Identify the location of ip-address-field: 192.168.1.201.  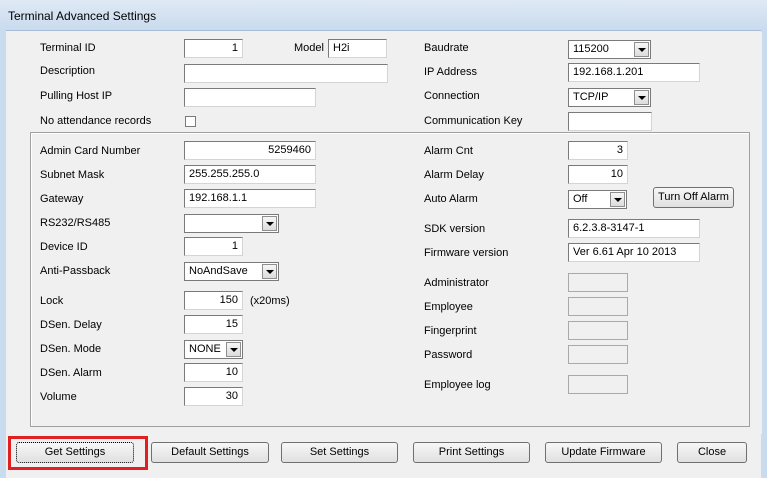
(634, 72).